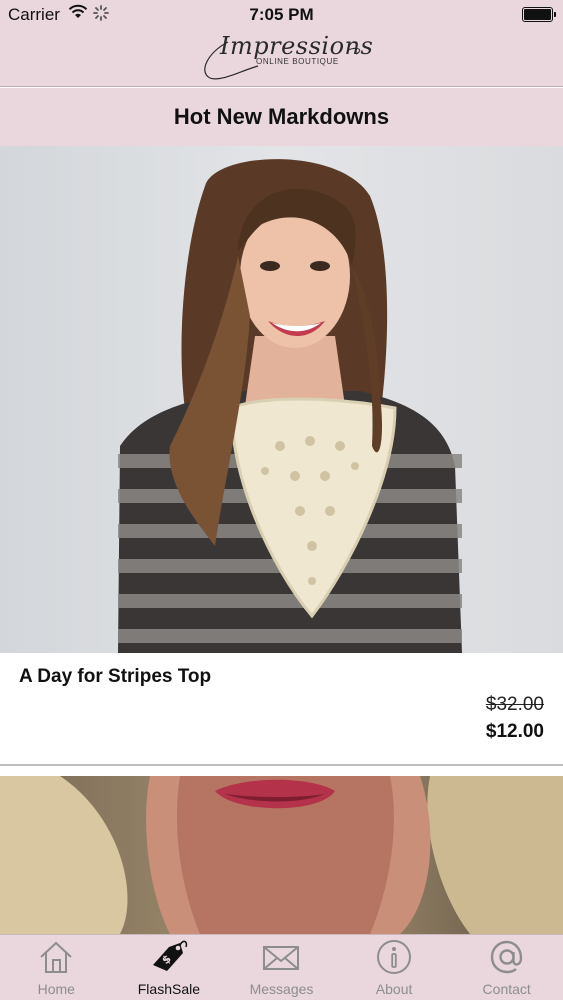 The height and width of the screenshot is (1000, 563). I want to click on page-title-bar: Hot New Markdowns, so click(281, 117).